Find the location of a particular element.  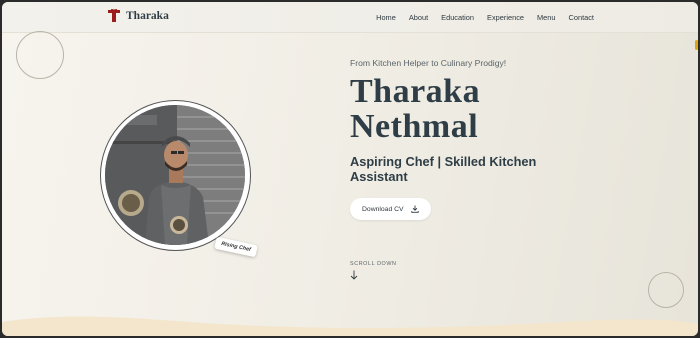

chef-t-logo-icon is located at coordinates (114, 15).